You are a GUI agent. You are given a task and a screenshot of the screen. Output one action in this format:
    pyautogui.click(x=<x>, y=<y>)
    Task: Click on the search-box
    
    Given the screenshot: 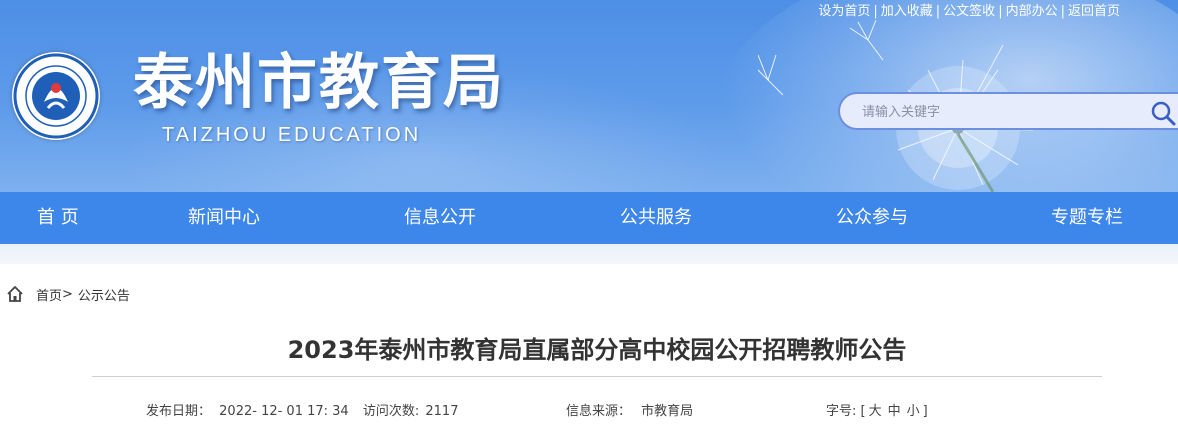 What is the action you would take?
    pyautogui.click(x=1008, y=111)
    